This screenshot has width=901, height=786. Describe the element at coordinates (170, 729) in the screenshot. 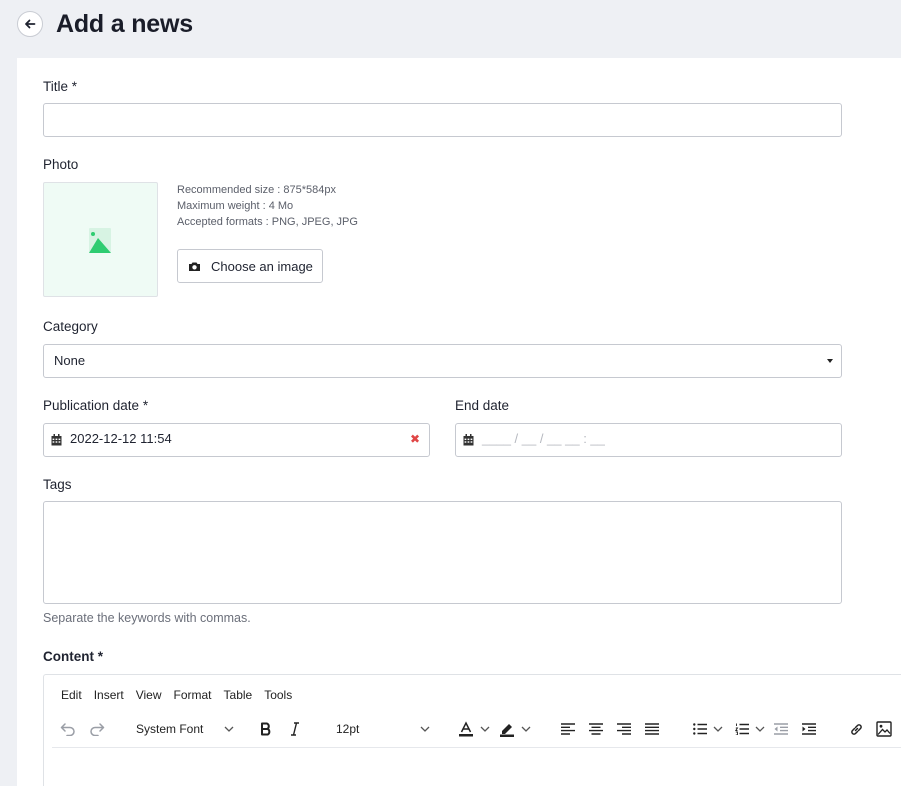

I see `font-family-value: System Font` at that location.